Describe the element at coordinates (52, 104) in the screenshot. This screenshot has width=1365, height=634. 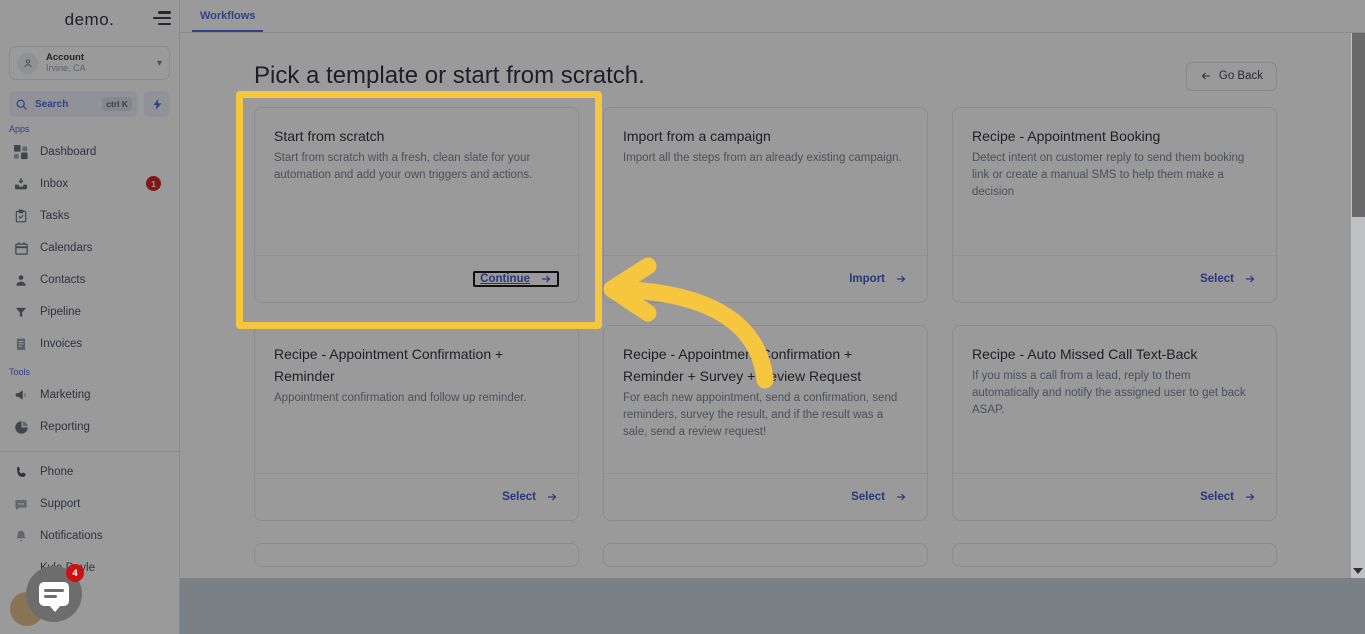
I see `search-label: Search` at that location.